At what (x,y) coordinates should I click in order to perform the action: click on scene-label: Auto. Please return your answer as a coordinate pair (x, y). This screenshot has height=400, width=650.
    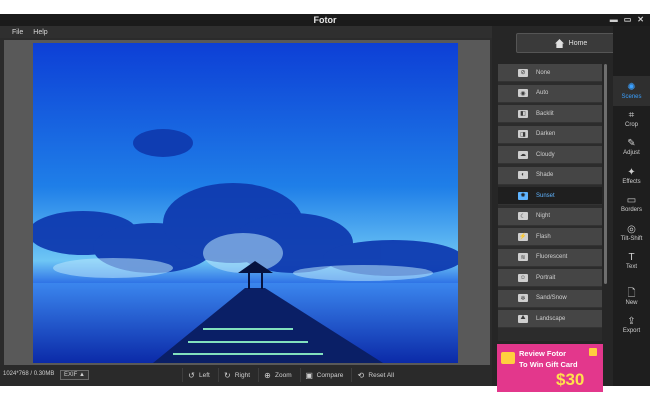
    Looking at the image, I should click on (542, 93).